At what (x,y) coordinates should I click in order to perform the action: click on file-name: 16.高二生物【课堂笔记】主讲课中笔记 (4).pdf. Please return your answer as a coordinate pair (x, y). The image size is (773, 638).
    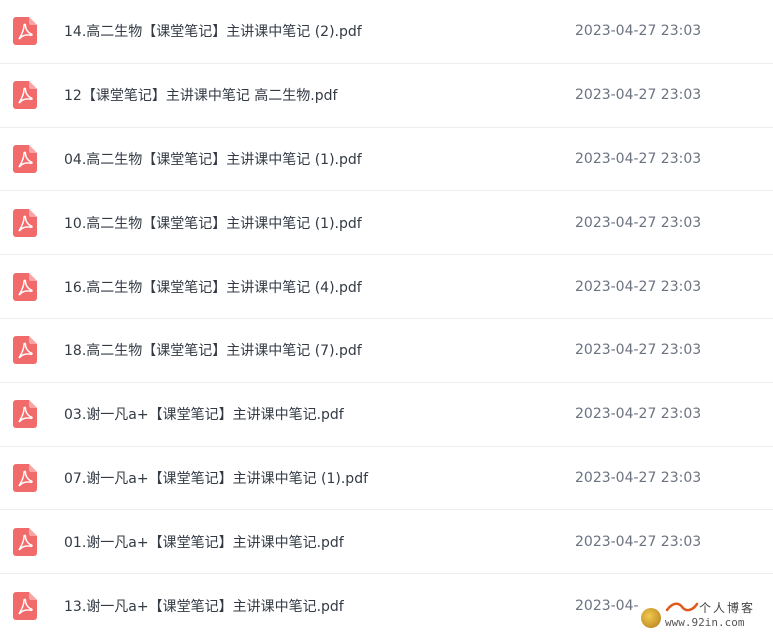
    Looking at the image, I should click on (213, 287).